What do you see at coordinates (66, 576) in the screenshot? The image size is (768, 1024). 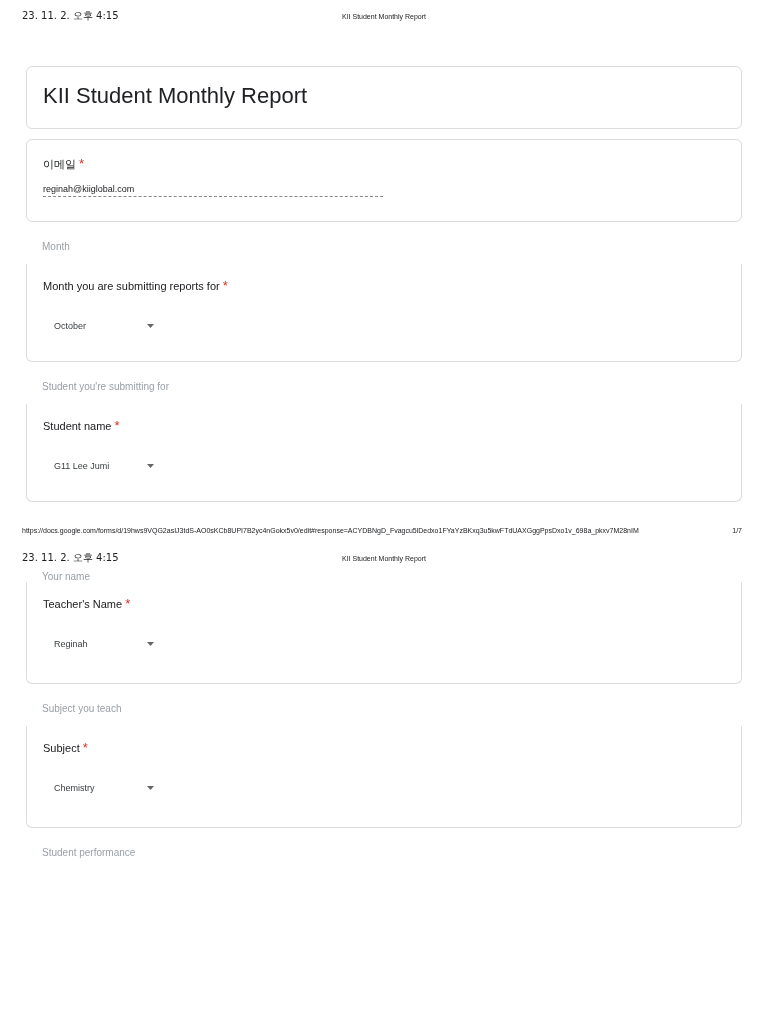 I see `section-title: Your name` at bounding box center [66, 576].